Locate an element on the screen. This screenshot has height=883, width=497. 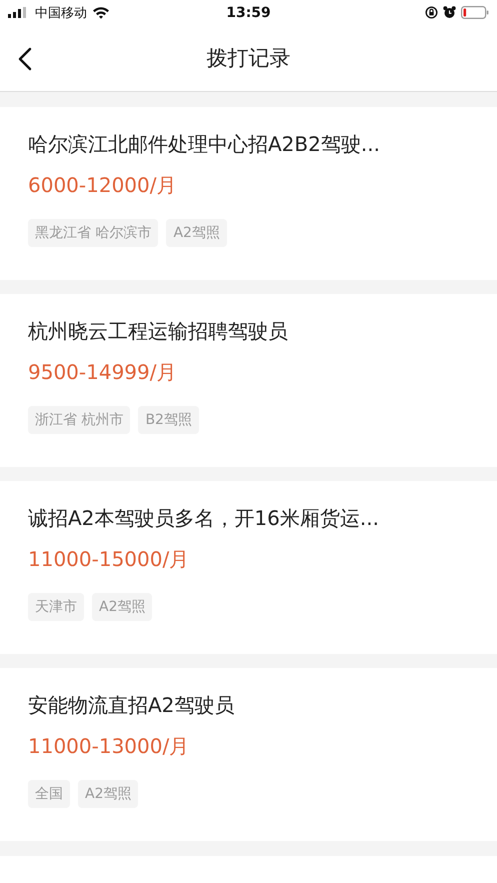
job-tag: 全国 is located at coordinates (49, 794).